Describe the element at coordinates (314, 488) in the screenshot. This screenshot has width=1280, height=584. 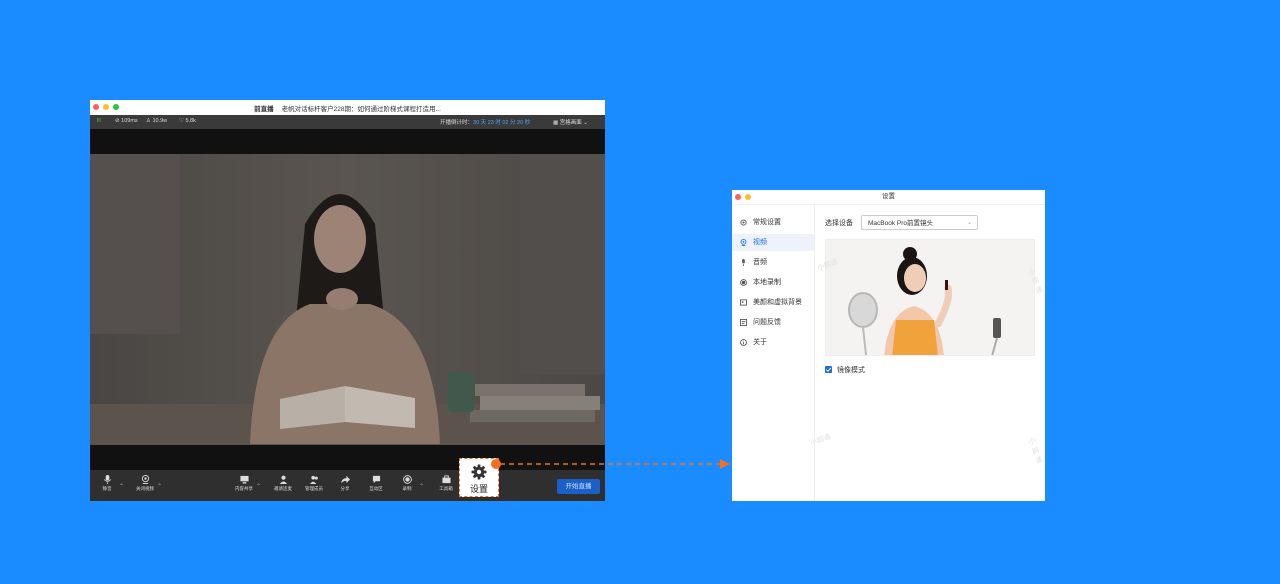
I see `members-label: 管理成员` at that location.